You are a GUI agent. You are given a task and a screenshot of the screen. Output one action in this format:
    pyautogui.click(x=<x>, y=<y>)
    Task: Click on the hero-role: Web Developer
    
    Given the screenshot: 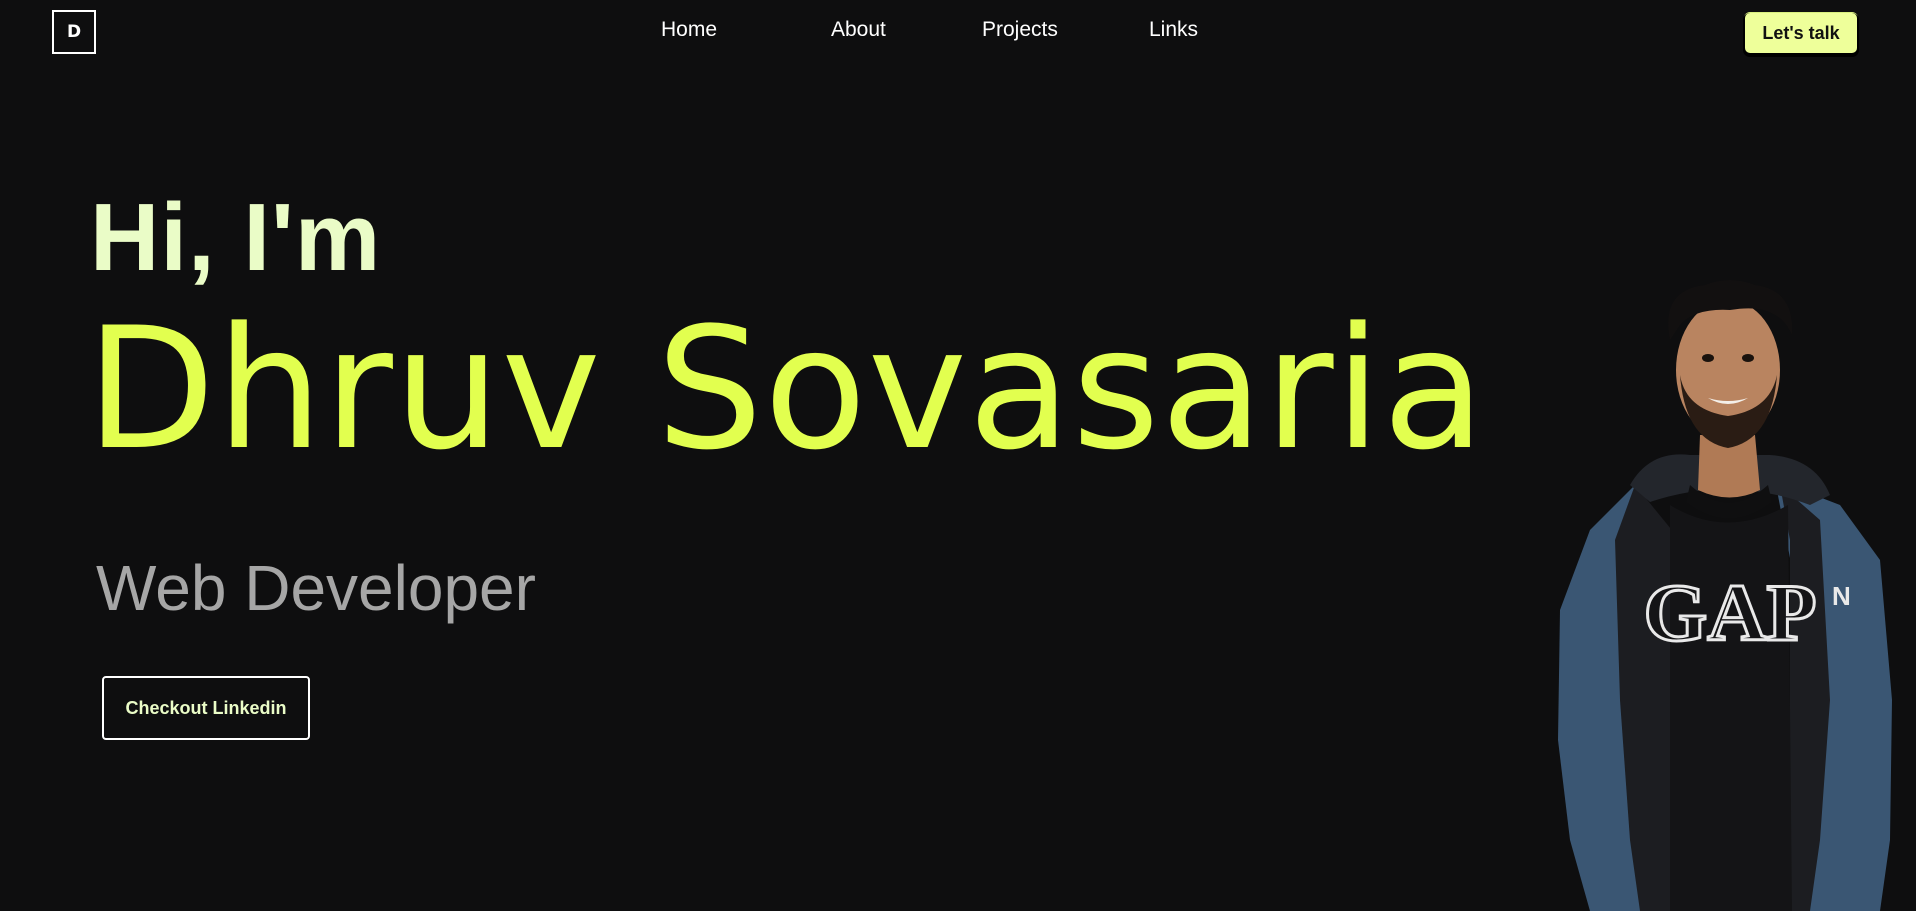 What is the action you would take?
    pyautogui.click(x=316, y=588)
    